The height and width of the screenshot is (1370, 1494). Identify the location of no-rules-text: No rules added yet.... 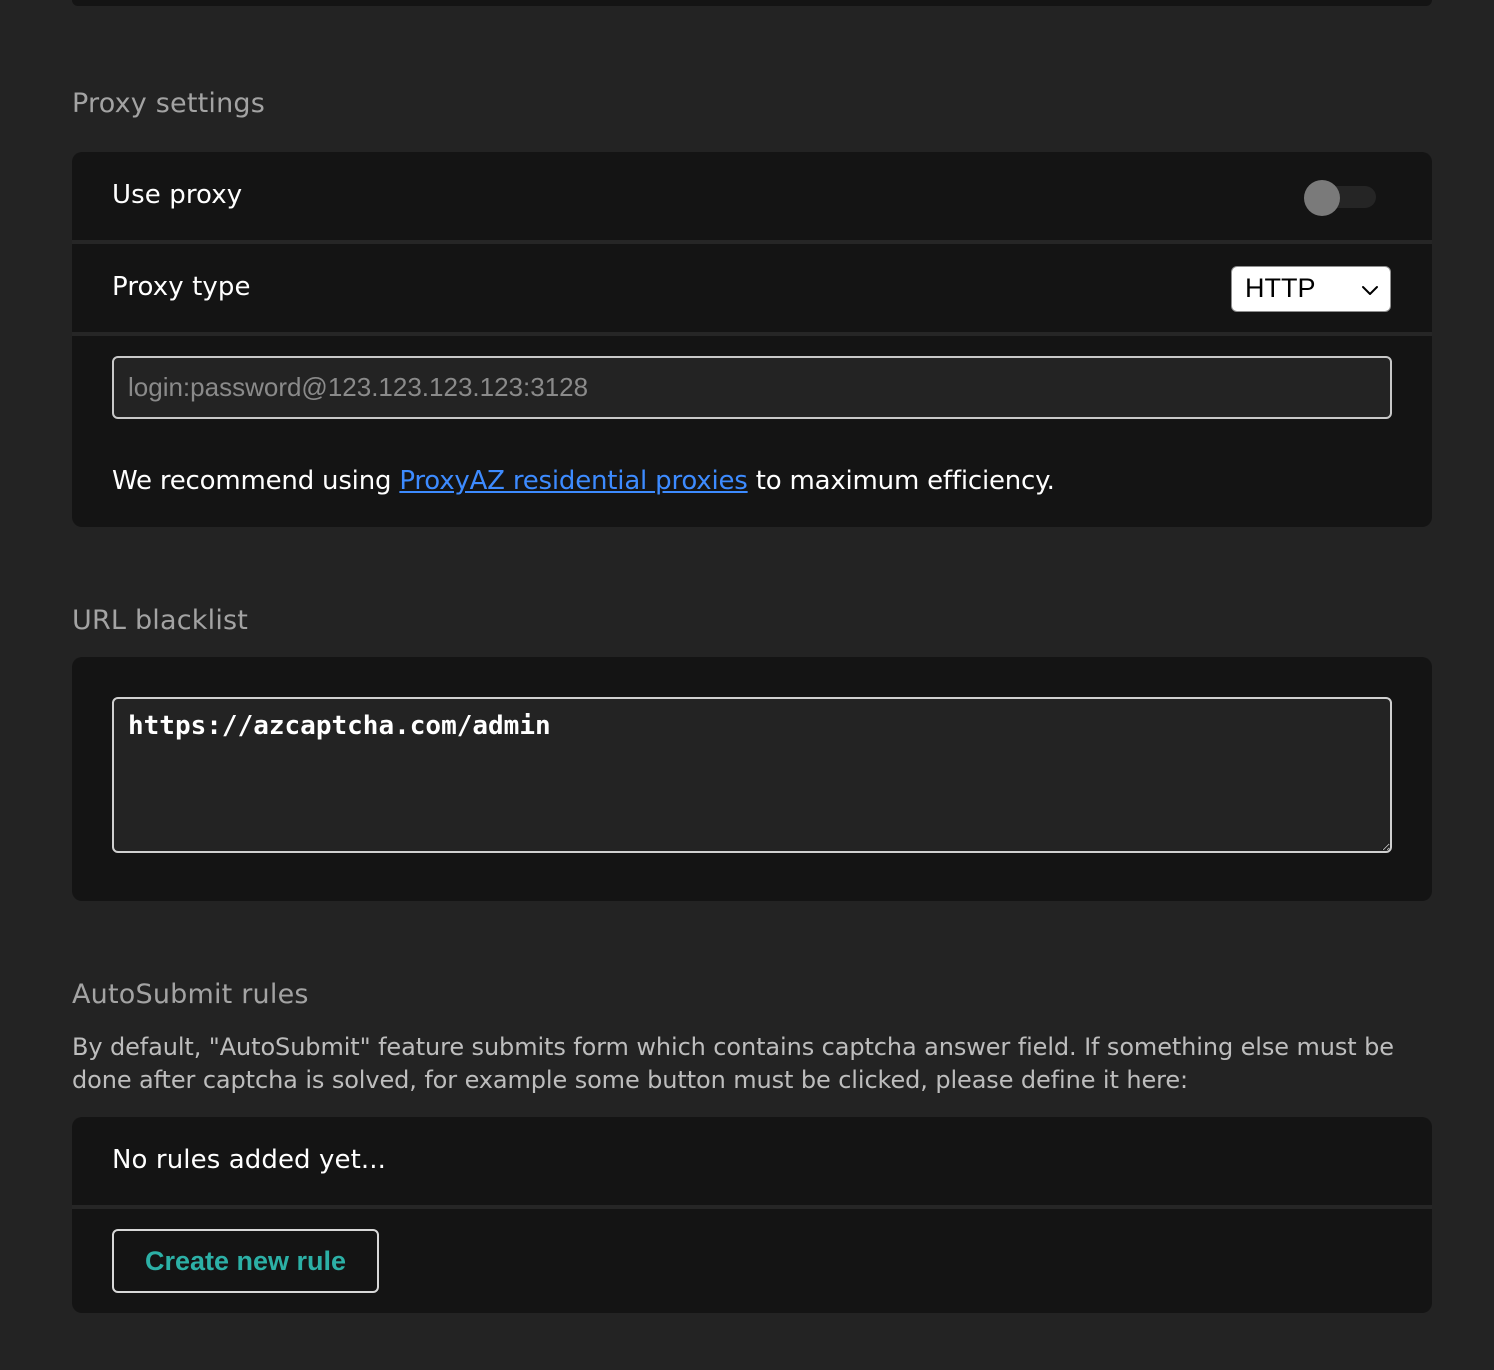
(249, 1160).